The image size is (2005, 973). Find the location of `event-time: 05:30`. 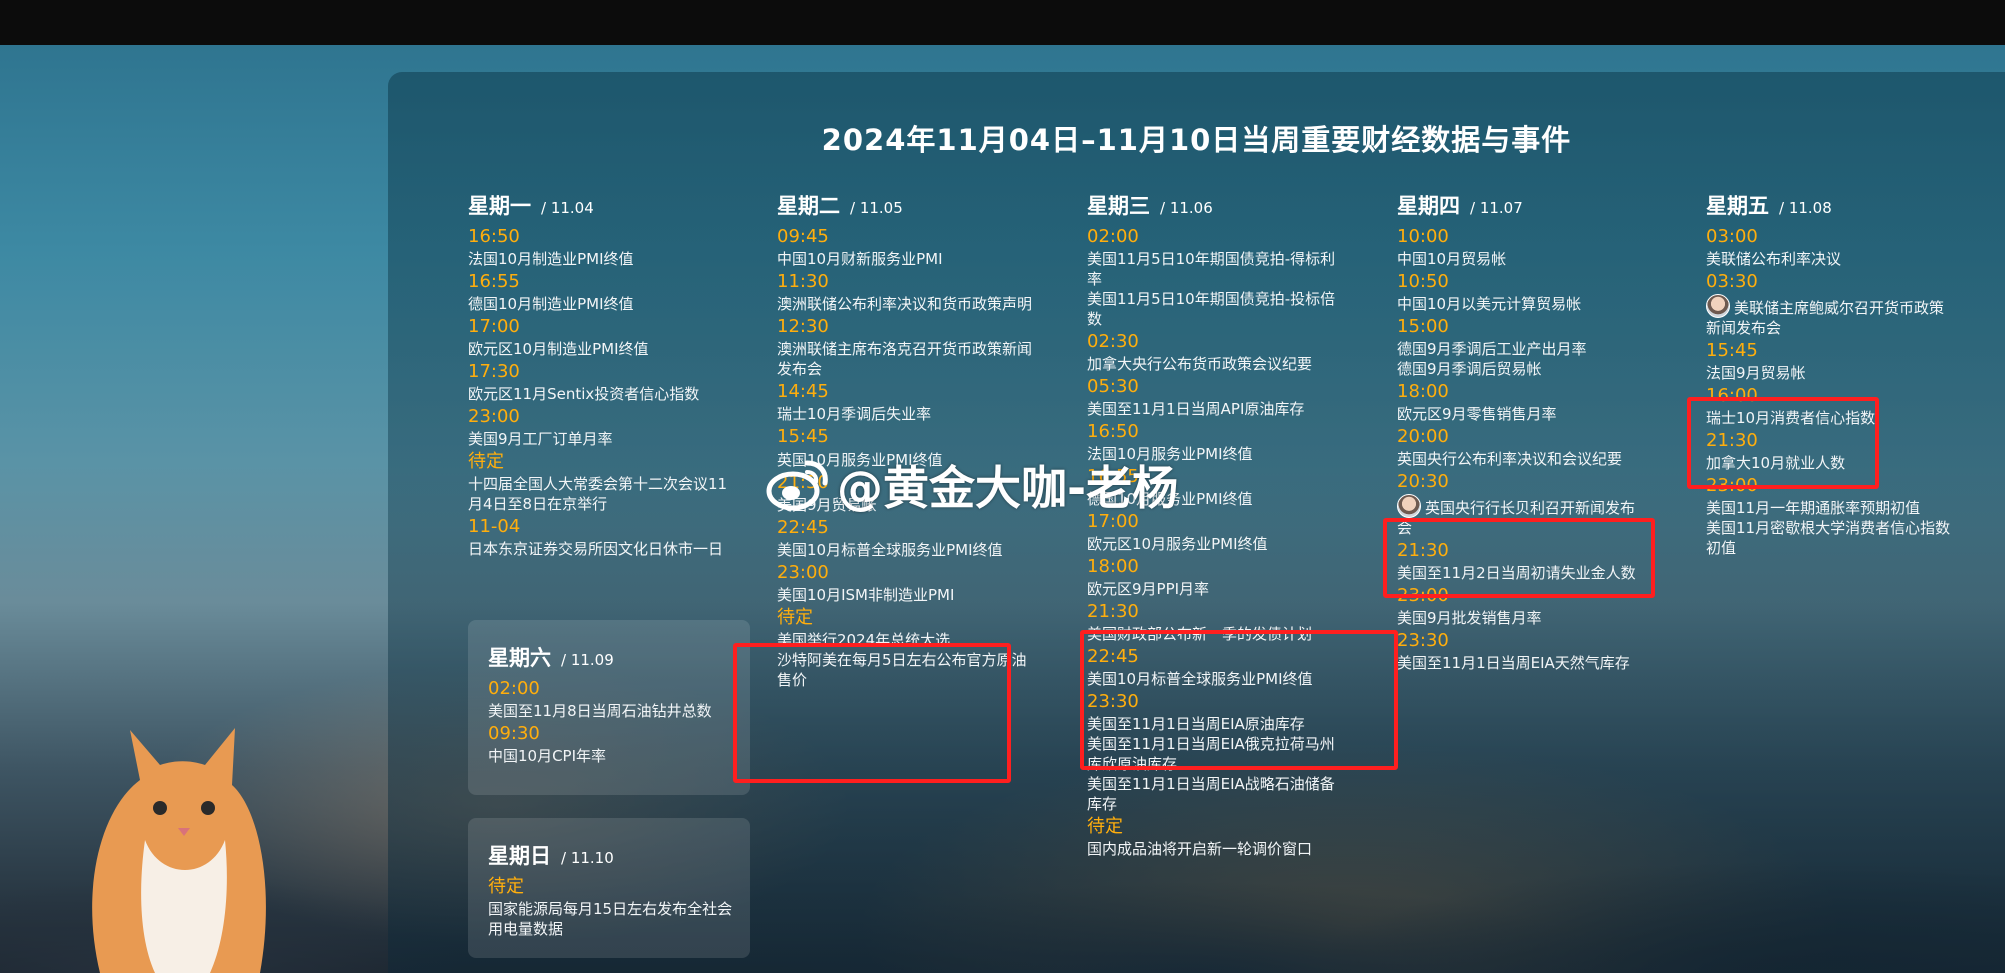

event-time: 05:30 is located at coordinates (1113, 386).